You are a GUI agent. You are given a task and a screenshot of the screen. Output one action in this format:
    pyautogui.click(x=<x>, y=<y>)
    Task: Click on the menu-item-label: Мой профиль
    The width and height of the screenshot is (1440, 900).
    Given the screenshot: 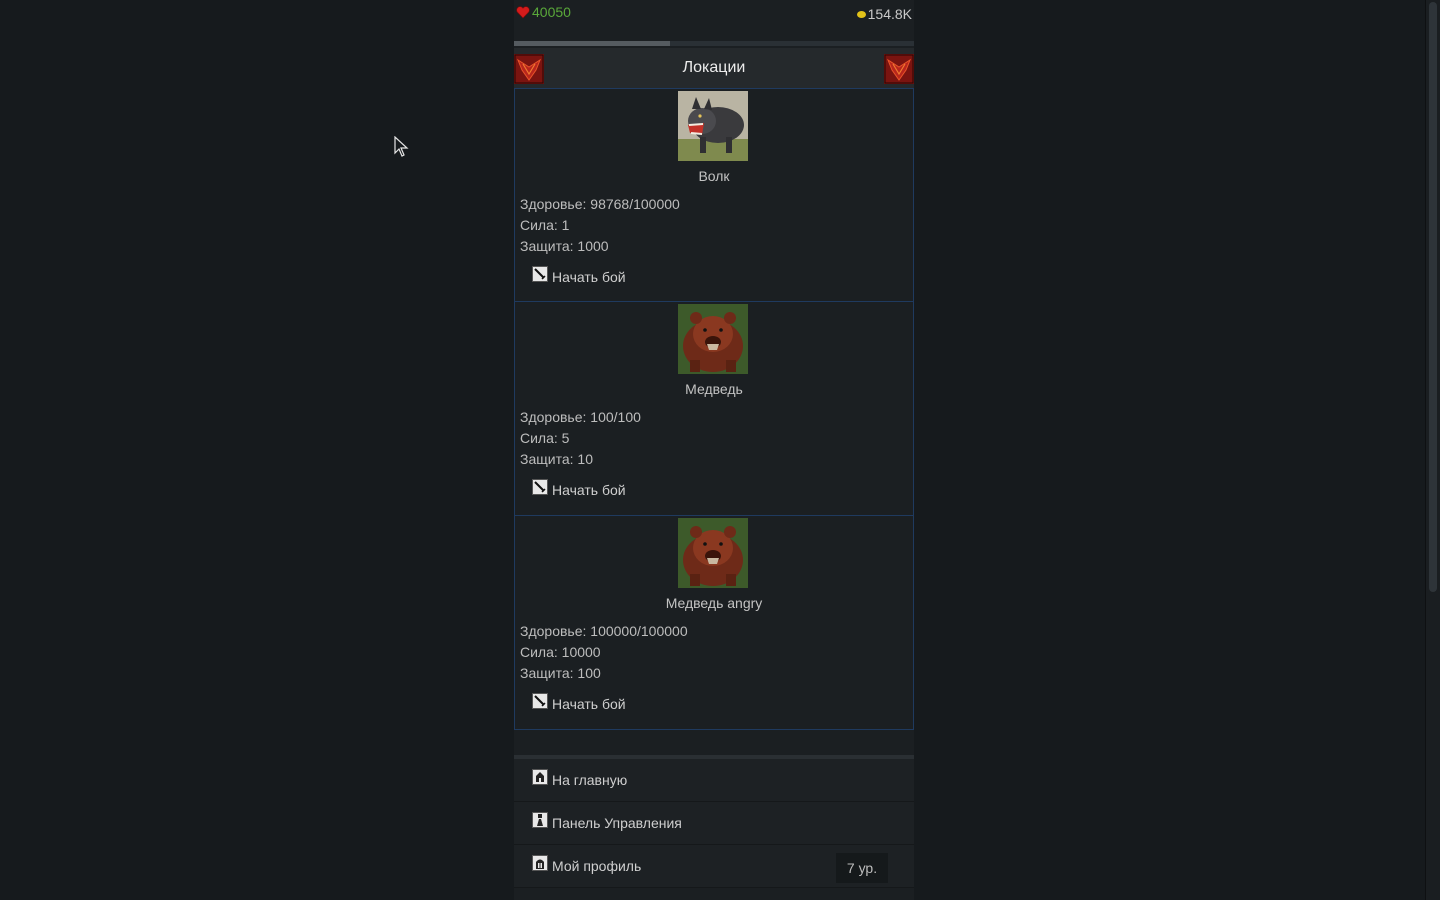 What is the action you would take?
    pyautogui.click(x=597, y=866)
    